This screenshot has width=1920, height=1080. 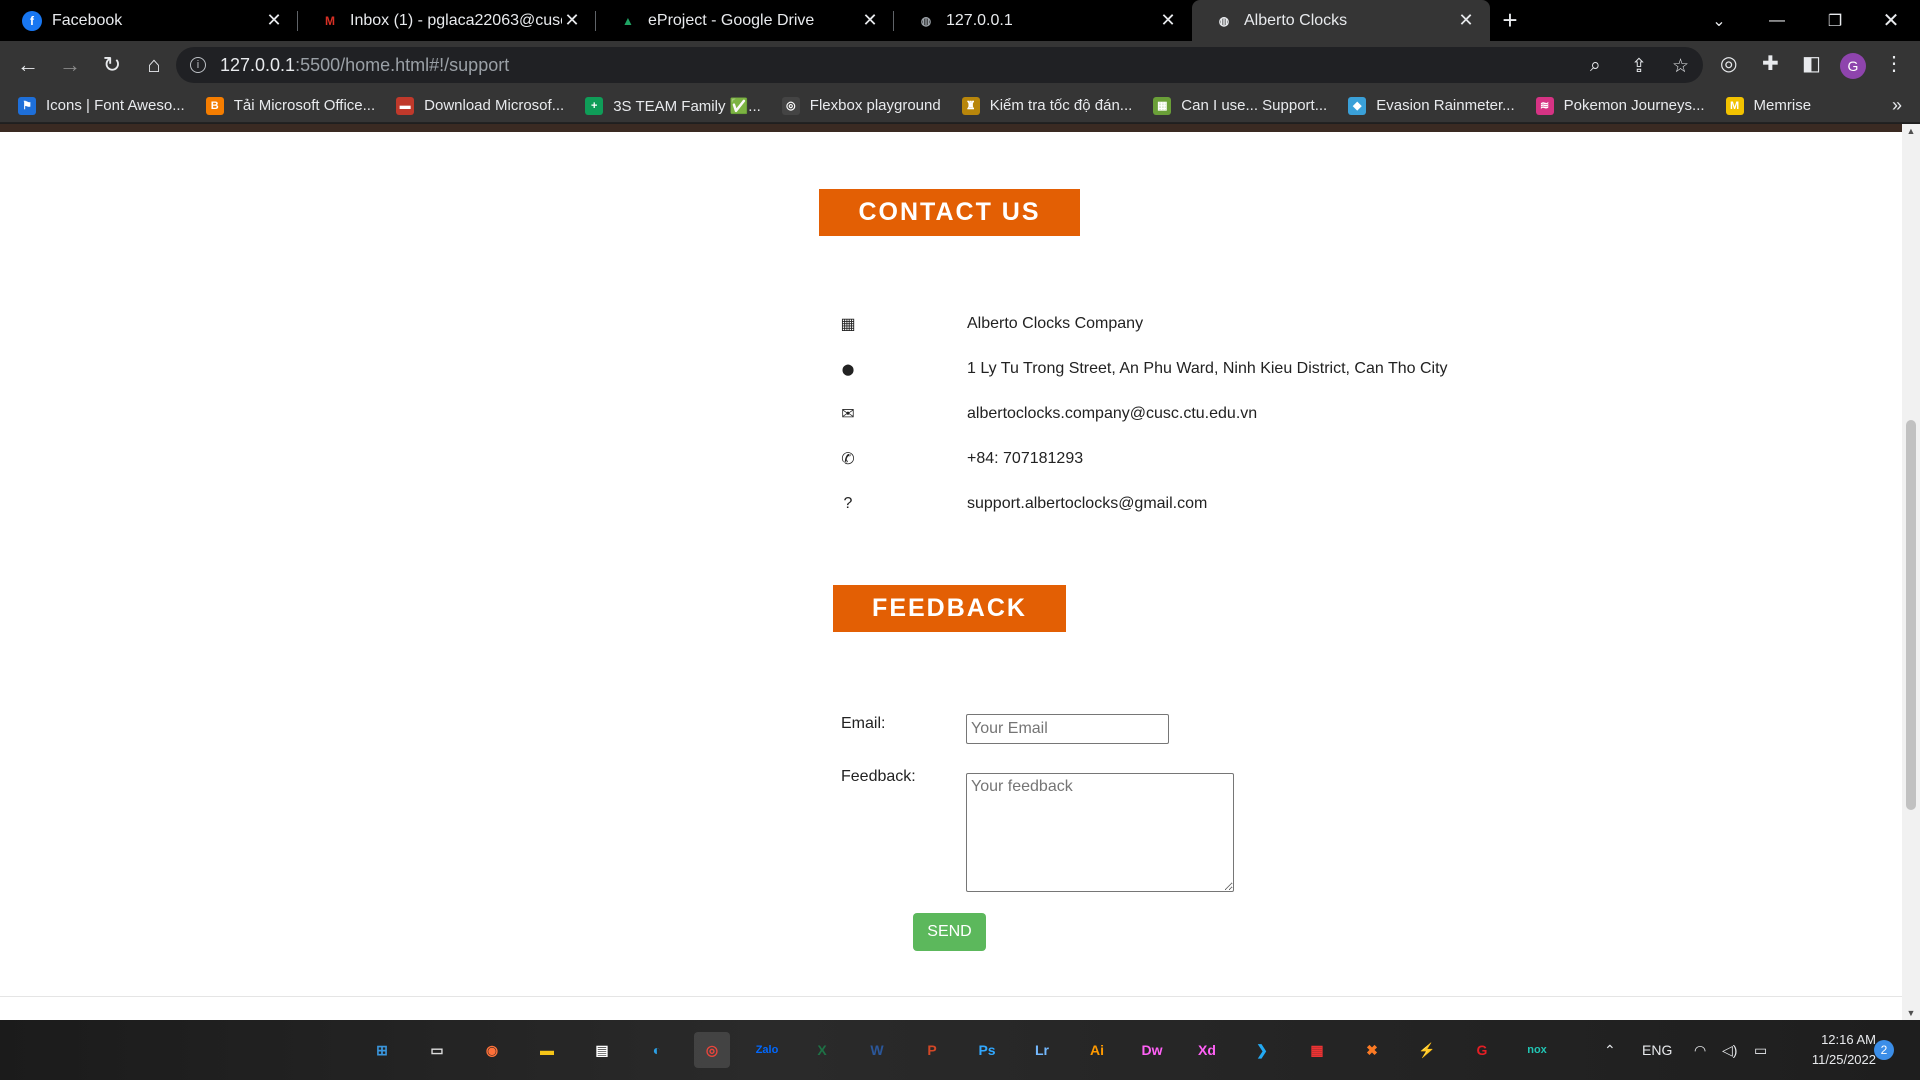 What do you see at coordinates (492, 1050) in the screenshot?
I see `firefox-icon: ◉` at bounding box center [492, 1050].